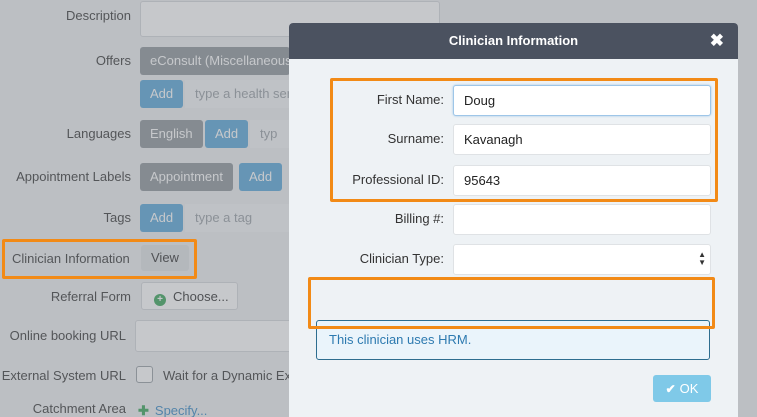  I want to click on ok-button: ✔ OK, so click(682, 388).